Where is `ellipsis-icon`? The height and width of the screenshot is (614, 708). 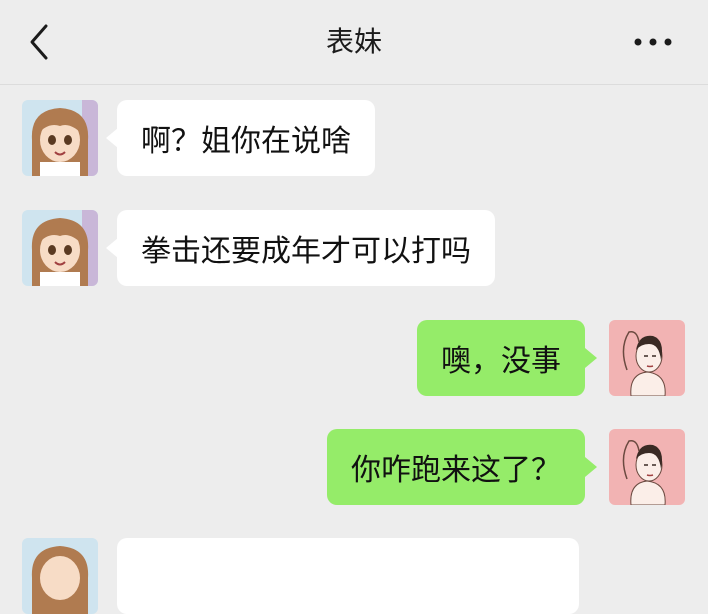
ellipsis-icon is located at coordinates (653, 42).